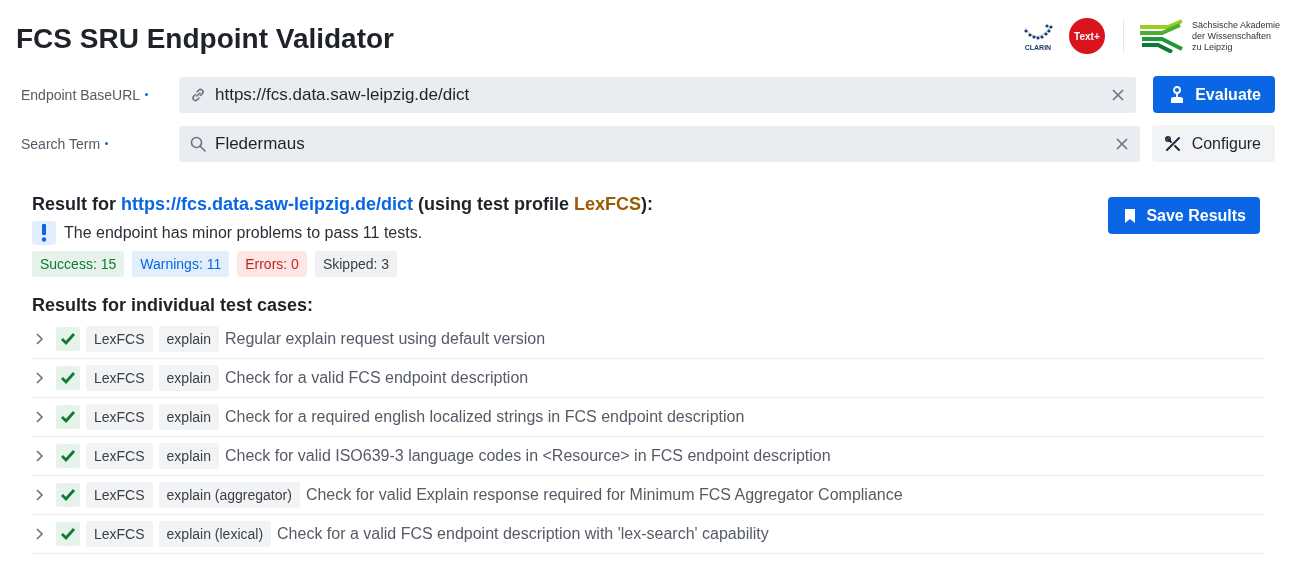 The height and width of the screenshot is (566, 1296). Describe the element at coordinates (356, 264) in the screenshot. I see `count-badge: Skipped: 3` at that location.